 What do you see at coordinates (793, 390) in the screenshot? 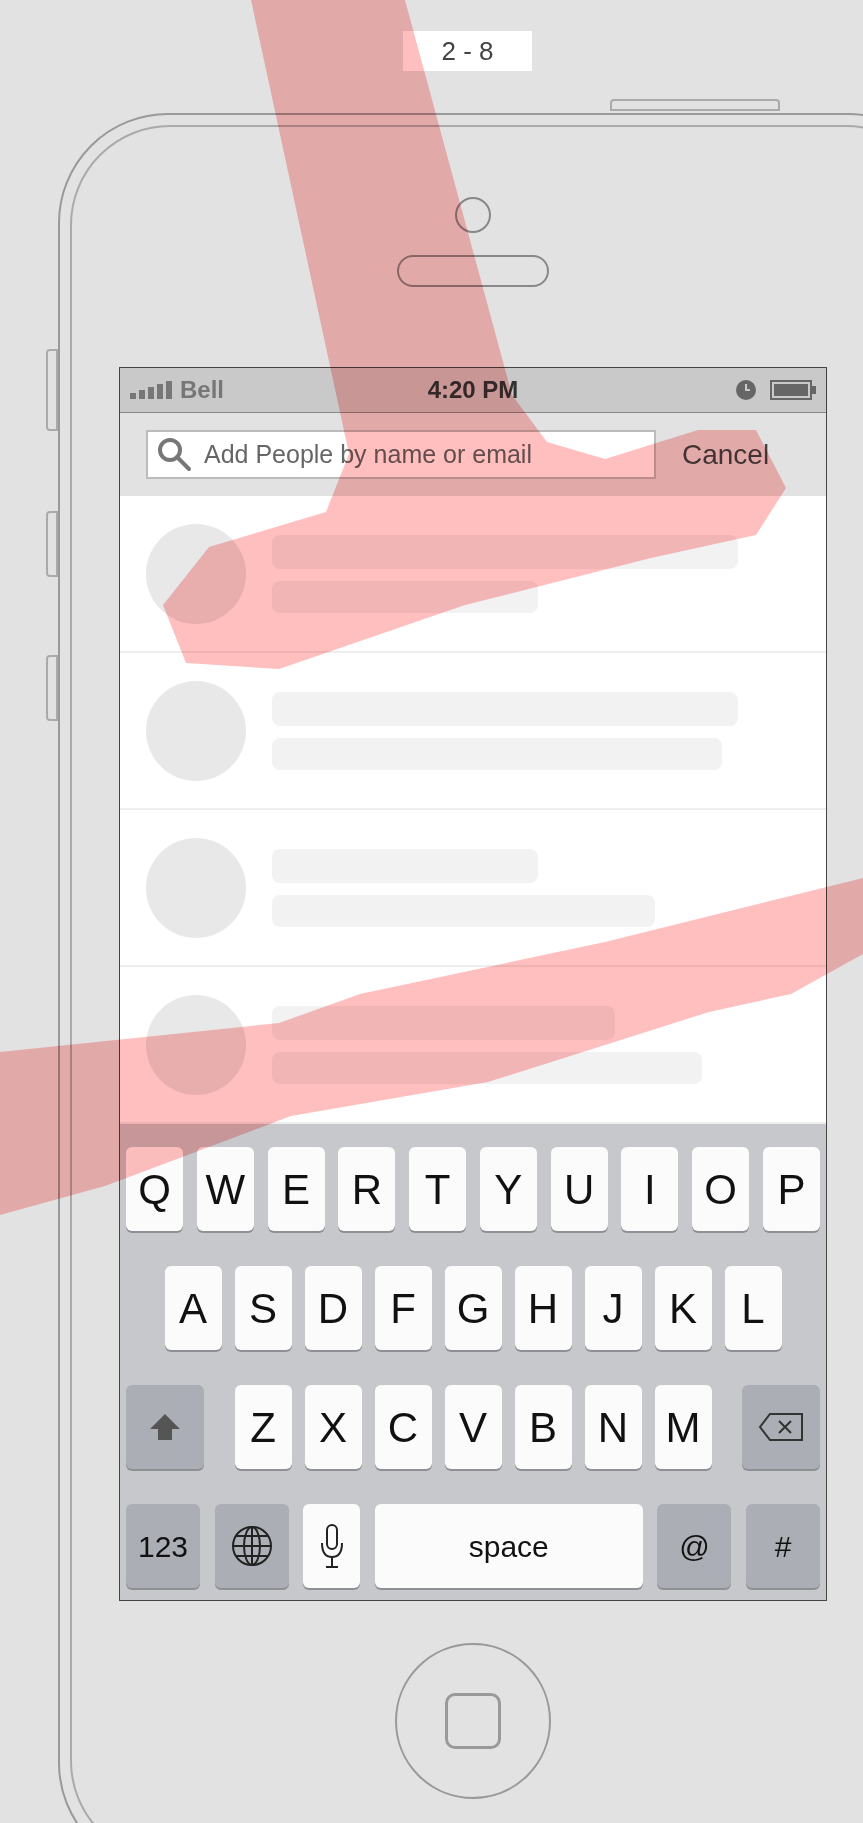
I see `battery-icon` at bounding box center [793, 390].